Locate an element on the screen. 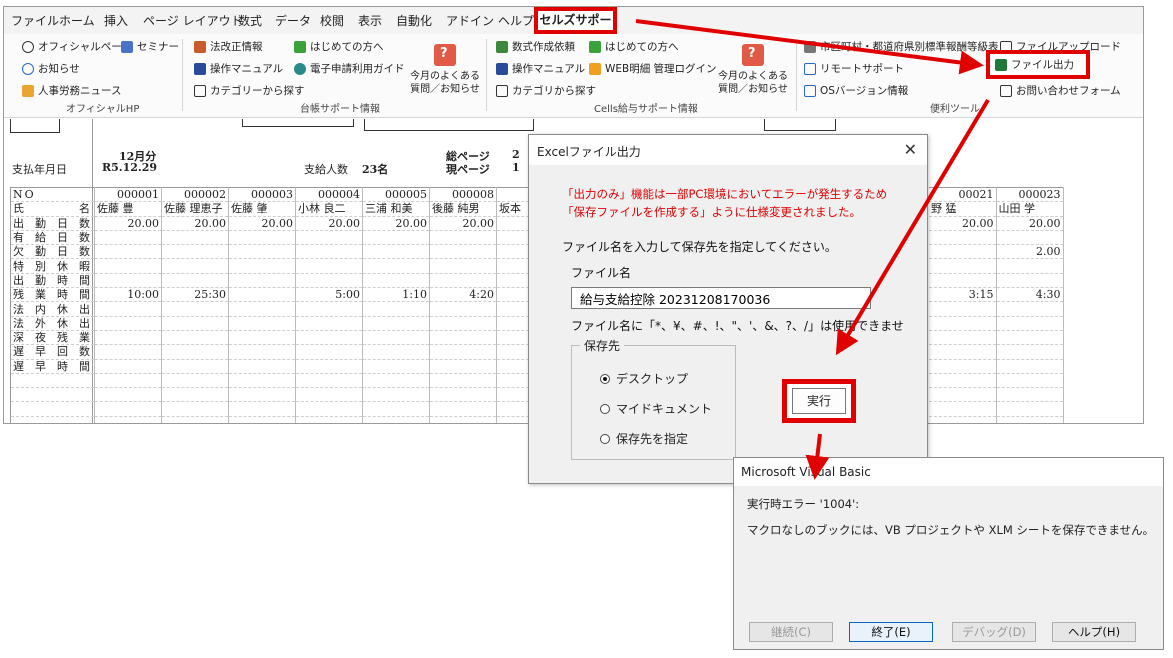 This screenshot has height=658, width=1173. menu-file: ファイル is located at coordinates (35, 20).